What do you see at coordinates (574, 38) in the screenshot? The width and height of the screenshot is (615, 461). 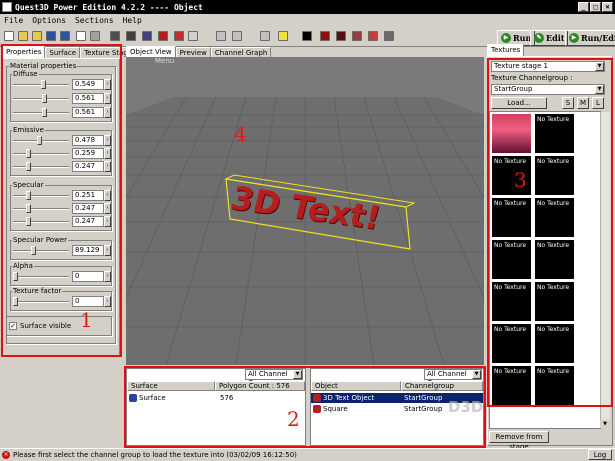 I see `run-edit-icon: ▶` at bounding box center [574, 38].